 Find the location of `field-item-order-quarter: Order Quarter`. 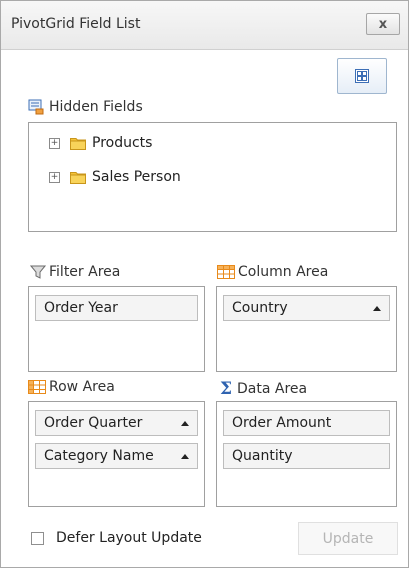

field-item-order-quarter: Order Quarter is located at coordinates (116, 423).